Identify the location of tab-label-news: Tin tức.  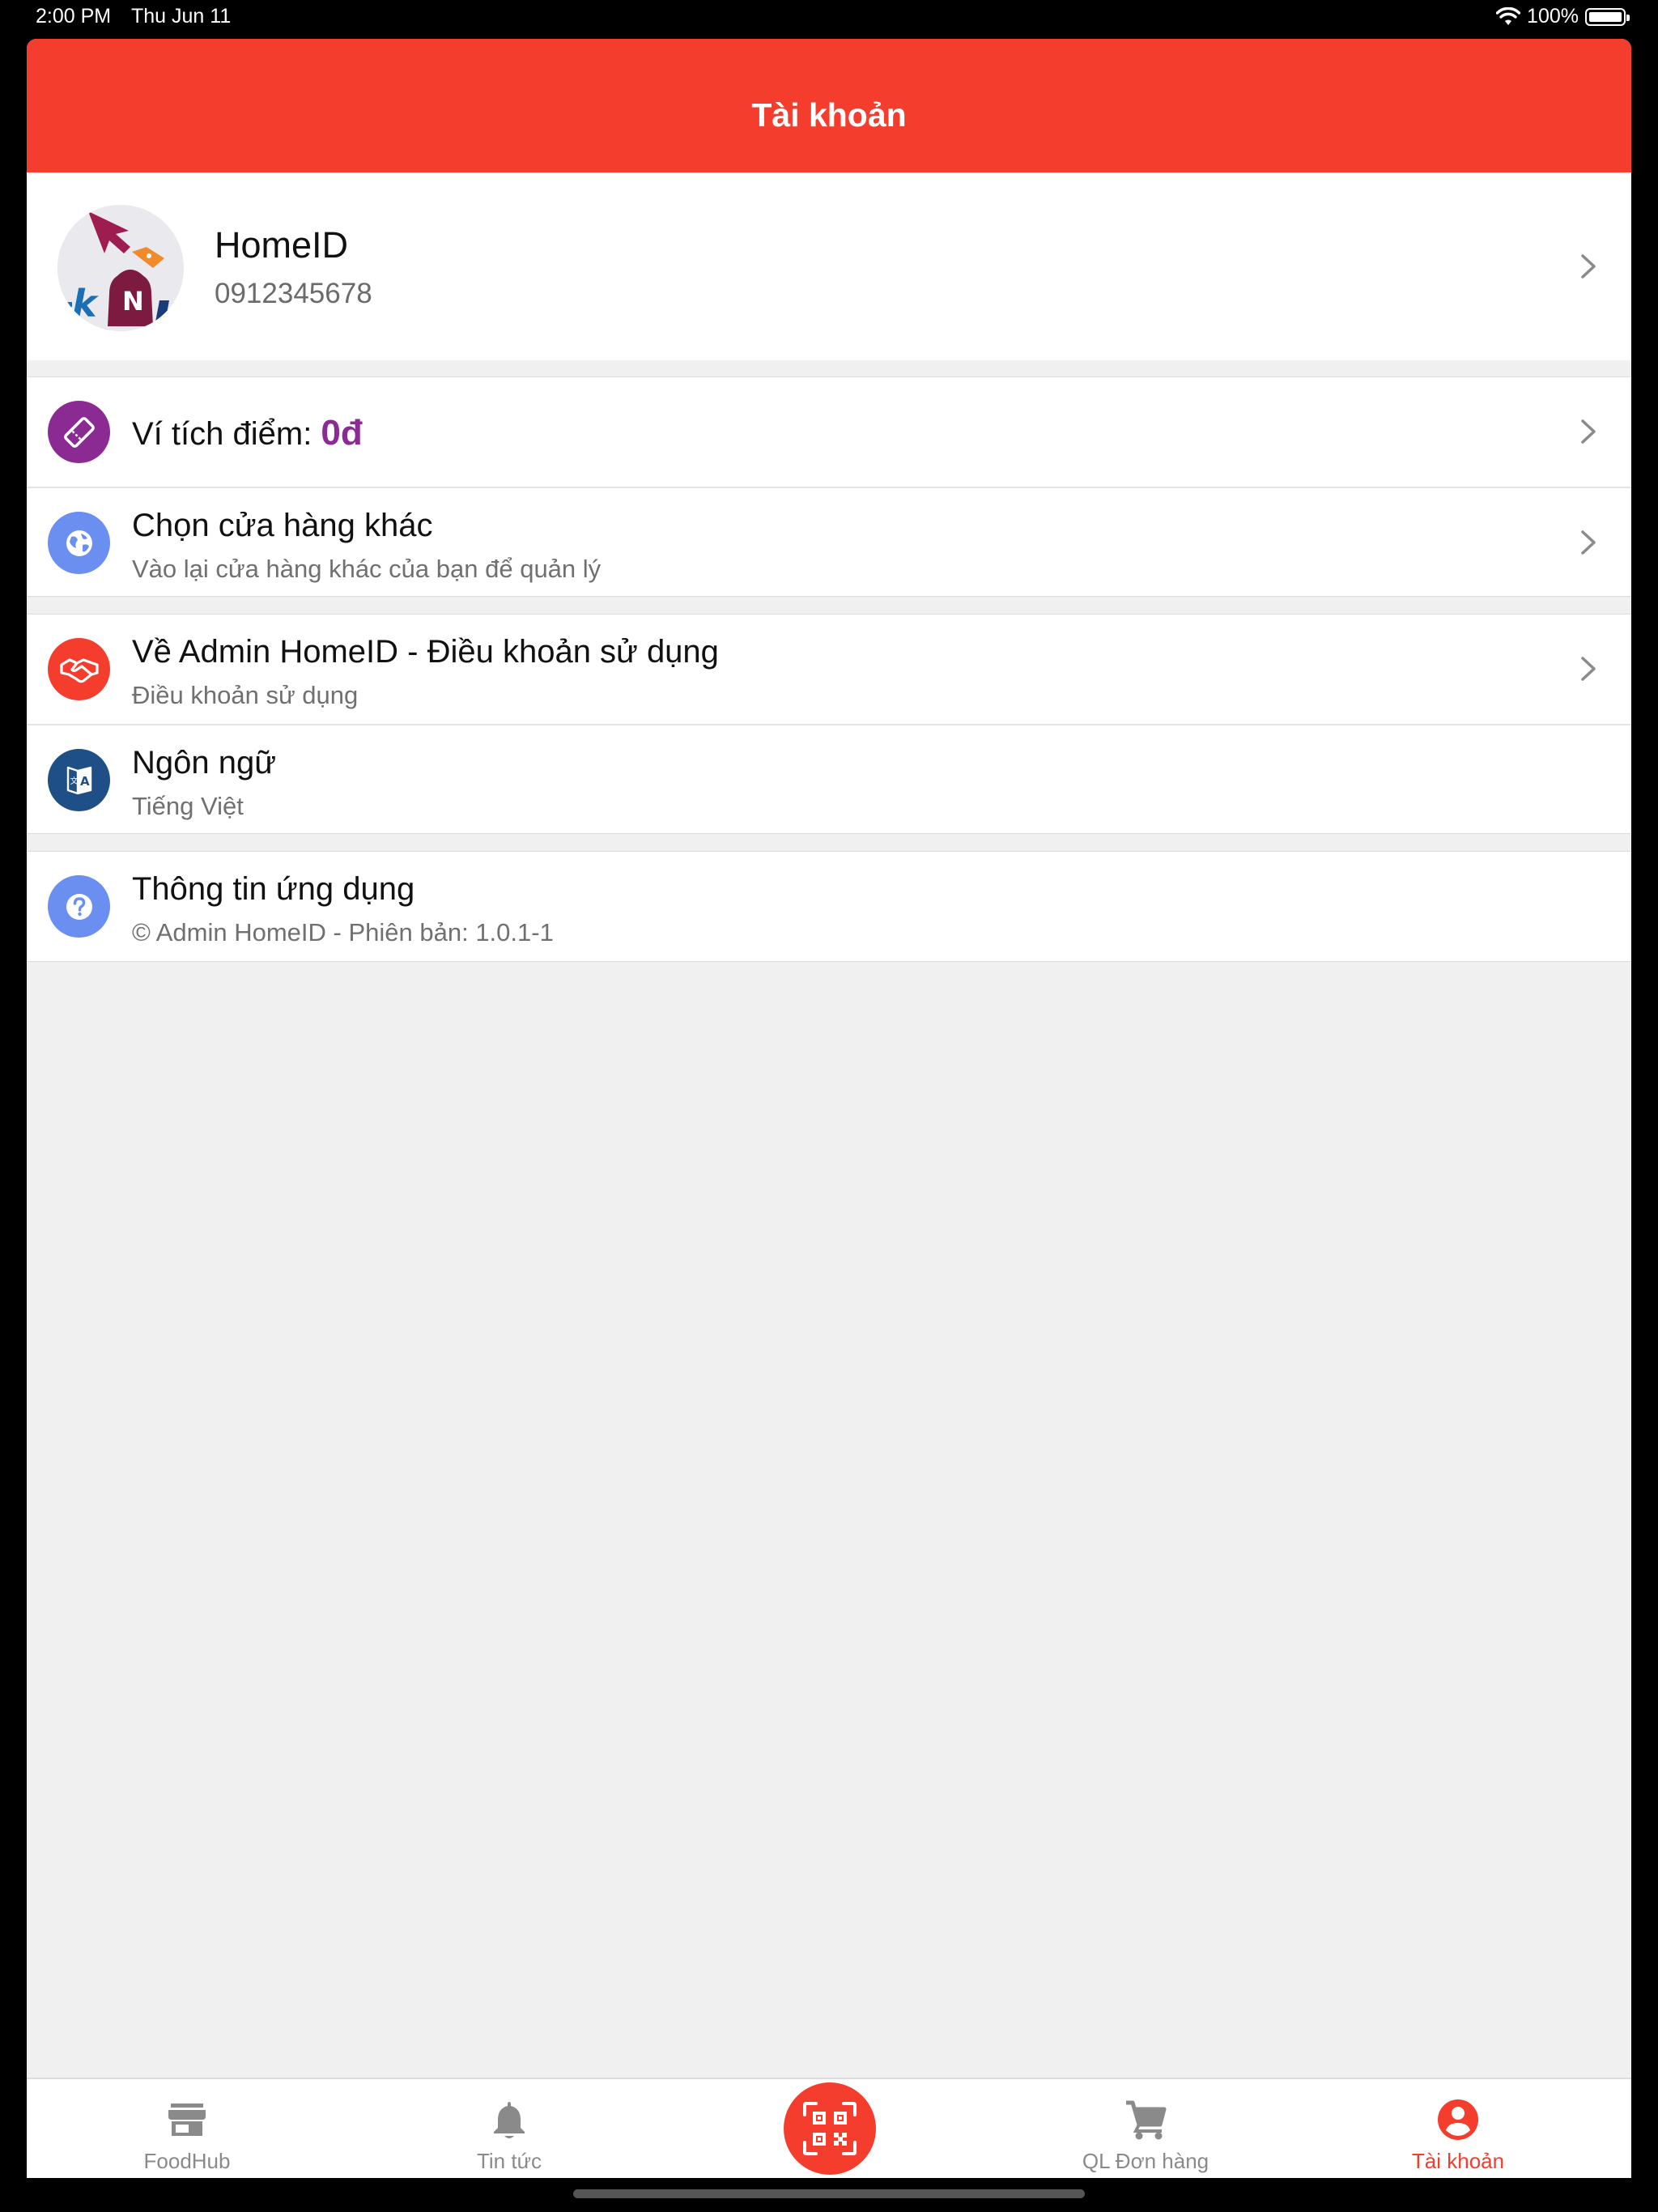
(509, 2161).